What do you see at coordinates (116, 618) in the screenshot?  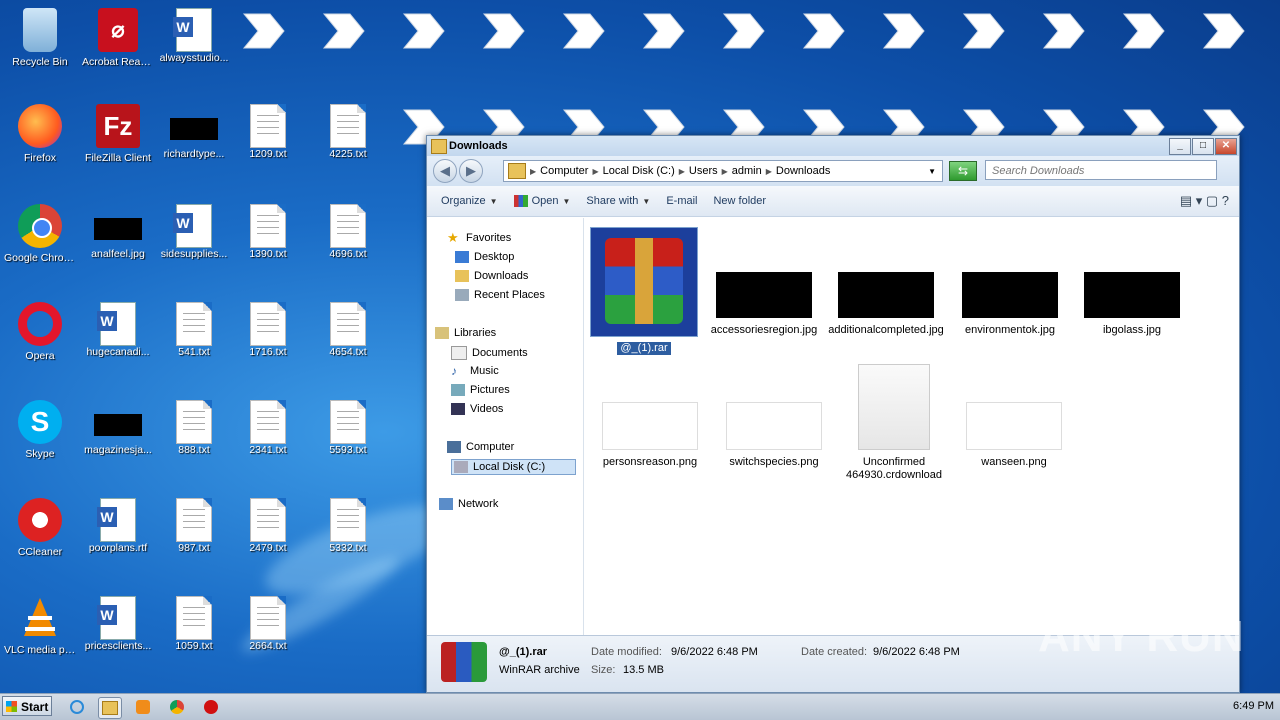 I see `word-document-icon: W` at bounding box center [116, 618].